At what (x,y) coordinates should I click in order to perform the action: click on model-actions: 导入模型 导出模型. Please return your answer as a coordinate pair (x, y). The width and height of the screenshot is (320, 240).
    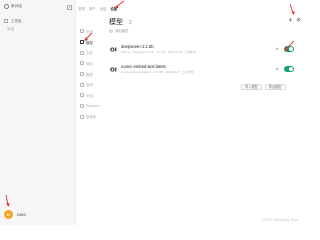
    Looking at the image, I should click on (263, 87).